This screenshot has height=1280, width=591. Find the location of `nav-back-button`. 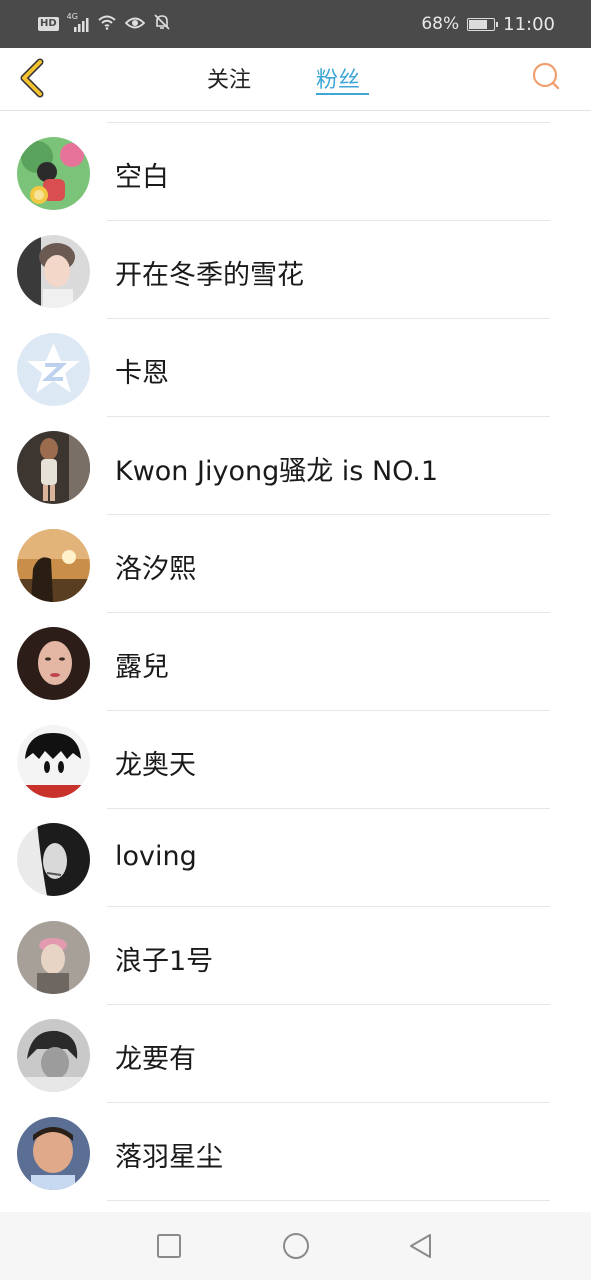

nav-back-button is located at coordinates (421, 1246).